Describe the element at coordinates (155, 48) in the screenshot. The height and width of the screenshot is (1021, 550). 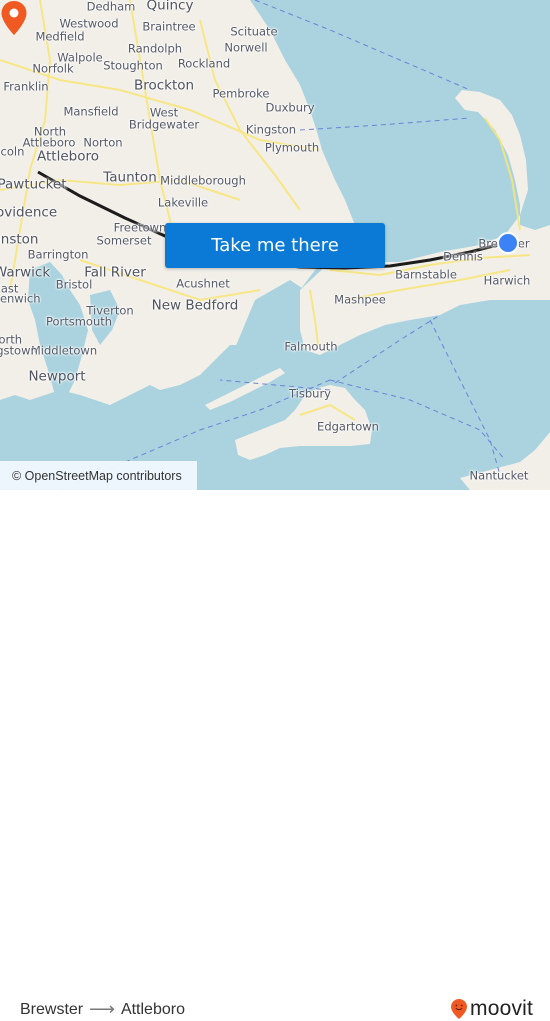
I see `place-label: Randolph` at that location.